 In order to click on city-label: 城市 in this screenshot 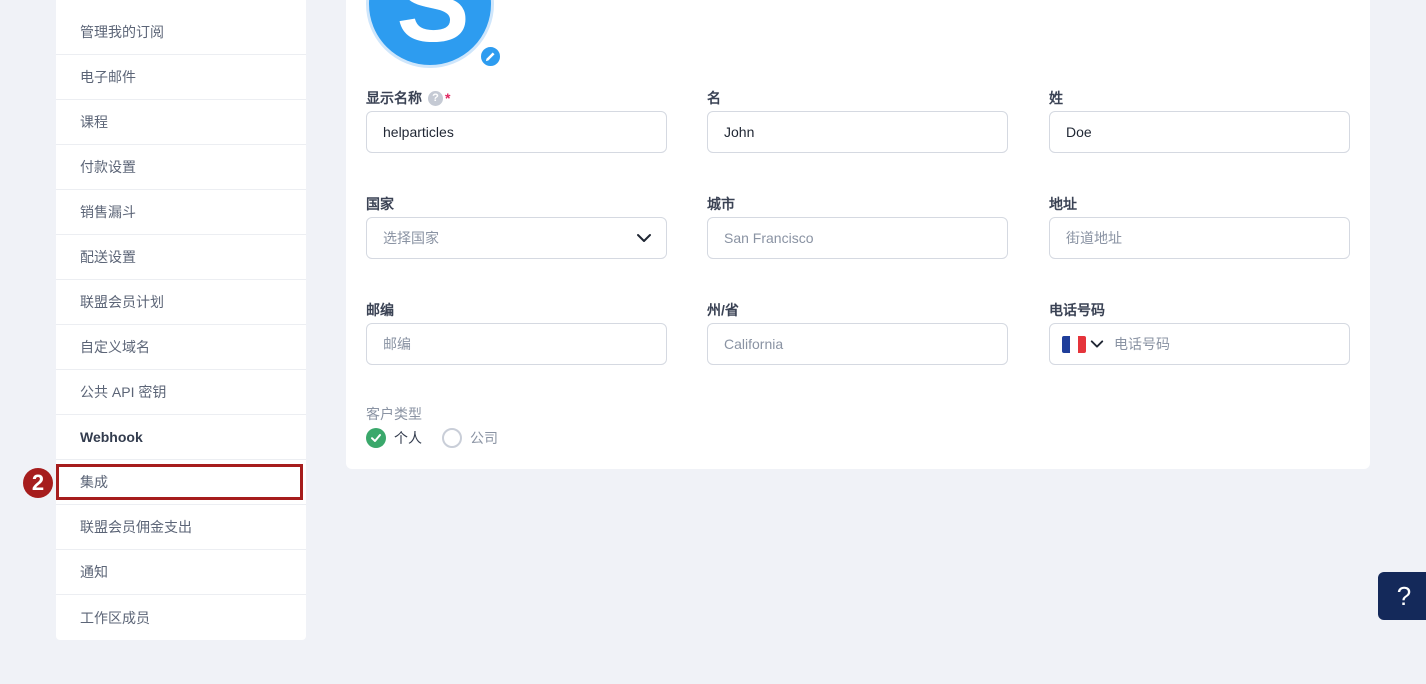, I will do `click(721, 204)`.